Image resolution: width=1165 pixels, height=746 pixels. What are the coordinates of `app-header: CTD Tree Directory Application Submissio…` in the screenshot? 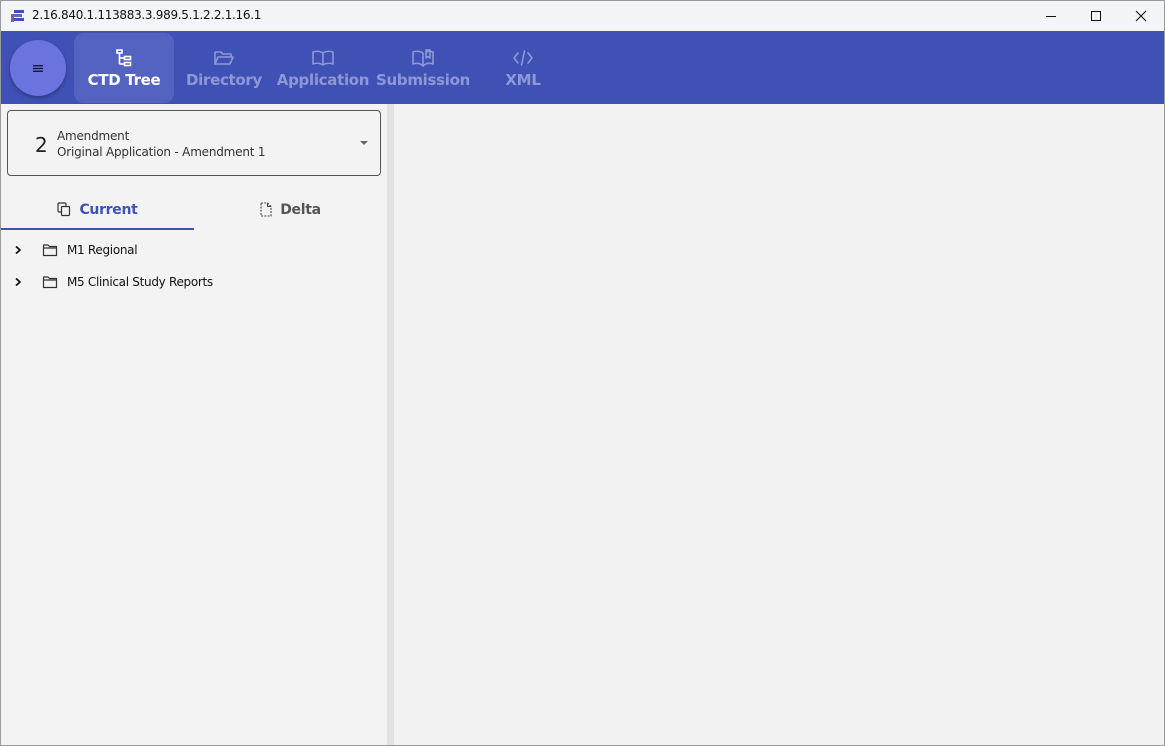 It's located at (582, 67).